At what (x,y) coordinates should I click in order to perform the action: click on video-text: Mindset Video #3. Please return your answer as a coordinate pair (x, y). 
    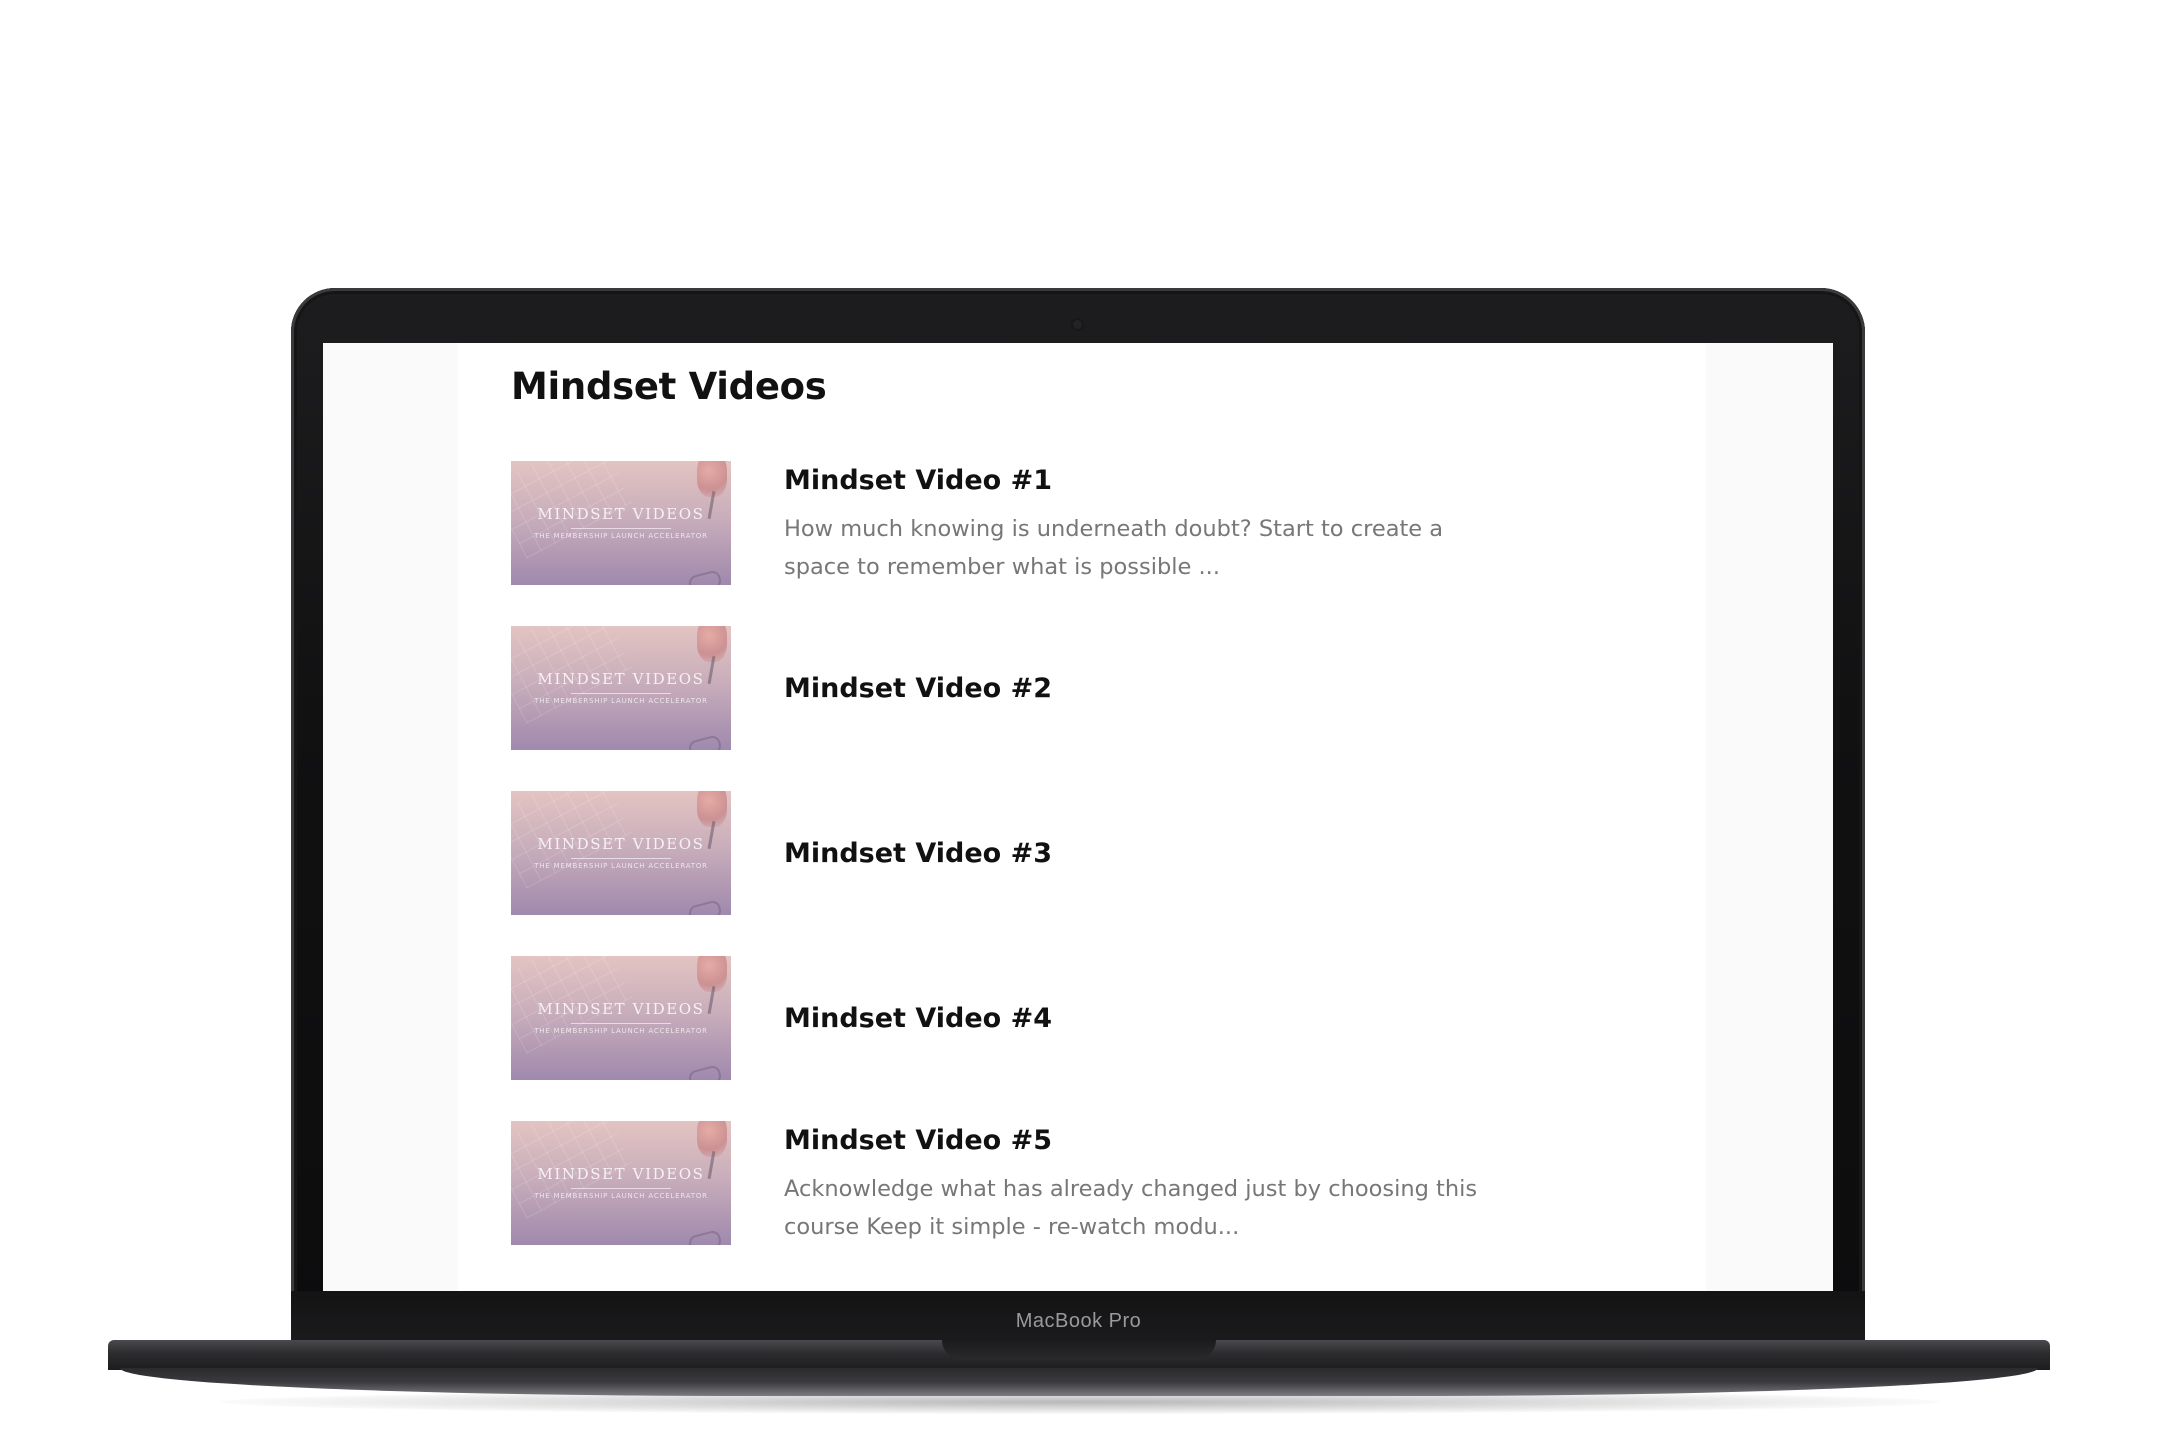
    Looking at the image, I should click on (1144, 853).